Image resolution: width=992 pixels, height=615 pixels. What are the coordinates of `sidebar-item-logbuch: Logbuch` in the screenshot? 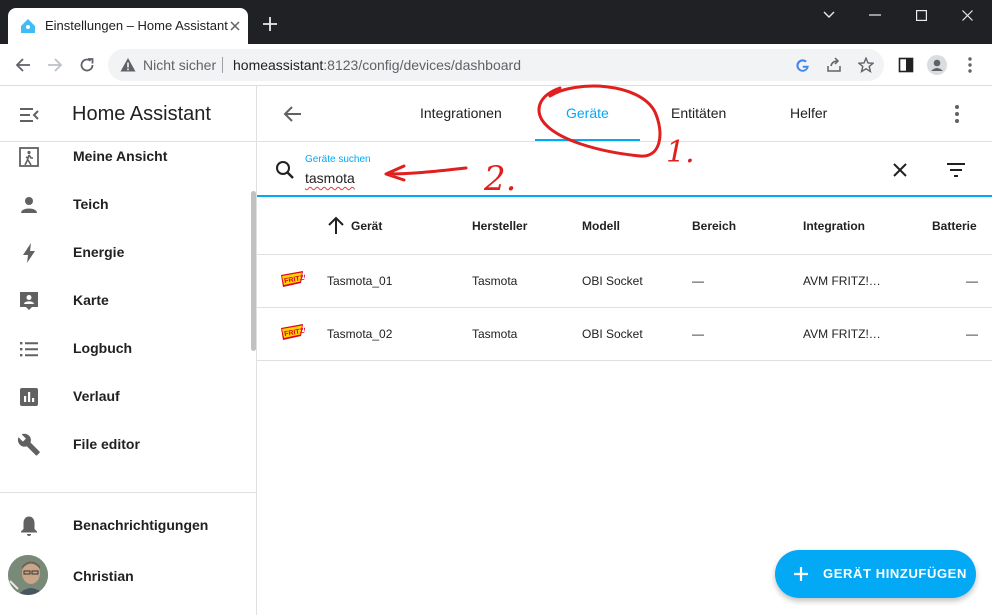 It's located at (125, 349).